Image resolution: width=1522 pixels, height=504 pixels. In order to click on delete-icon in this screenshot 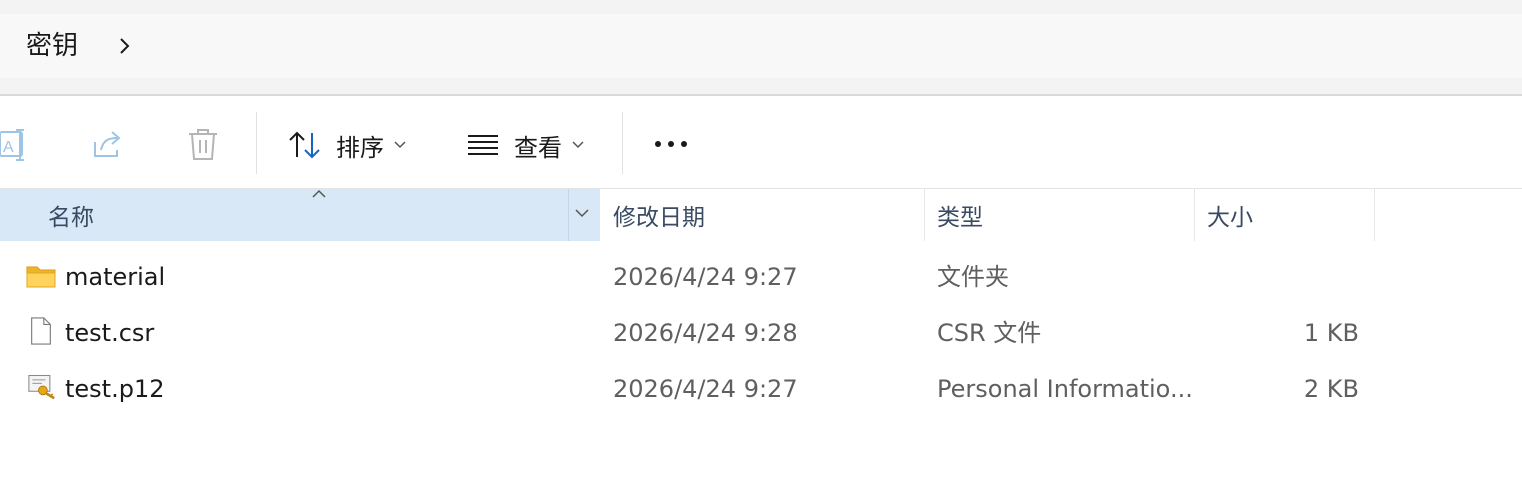, I will do `click(203, 144)`.